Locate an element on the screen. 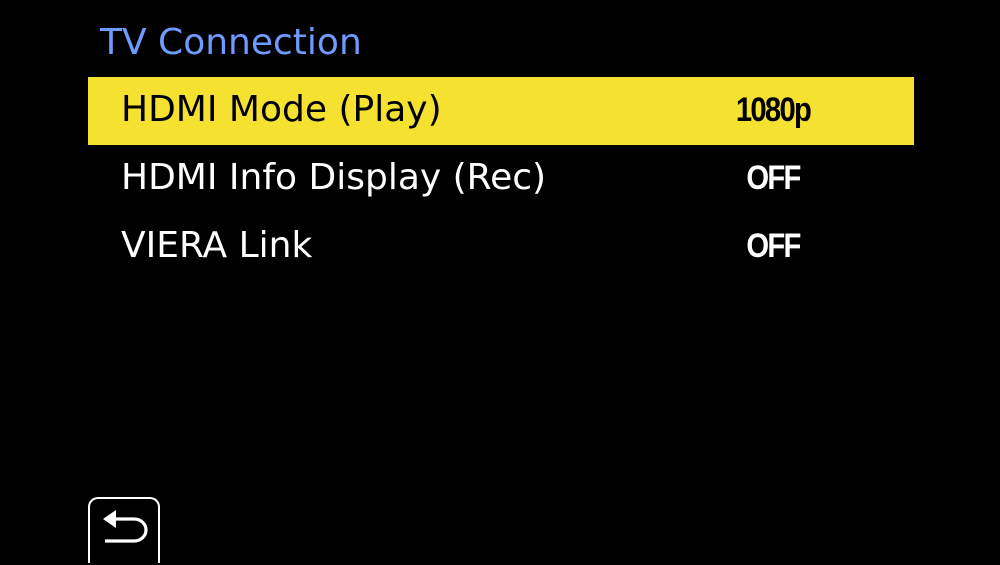 The height and width of the screenshot is (565, 1000). menu-item-hdmi-info-display-rec: HDMI Info Display (Rec) OFF is located at coordinates (501, 179).